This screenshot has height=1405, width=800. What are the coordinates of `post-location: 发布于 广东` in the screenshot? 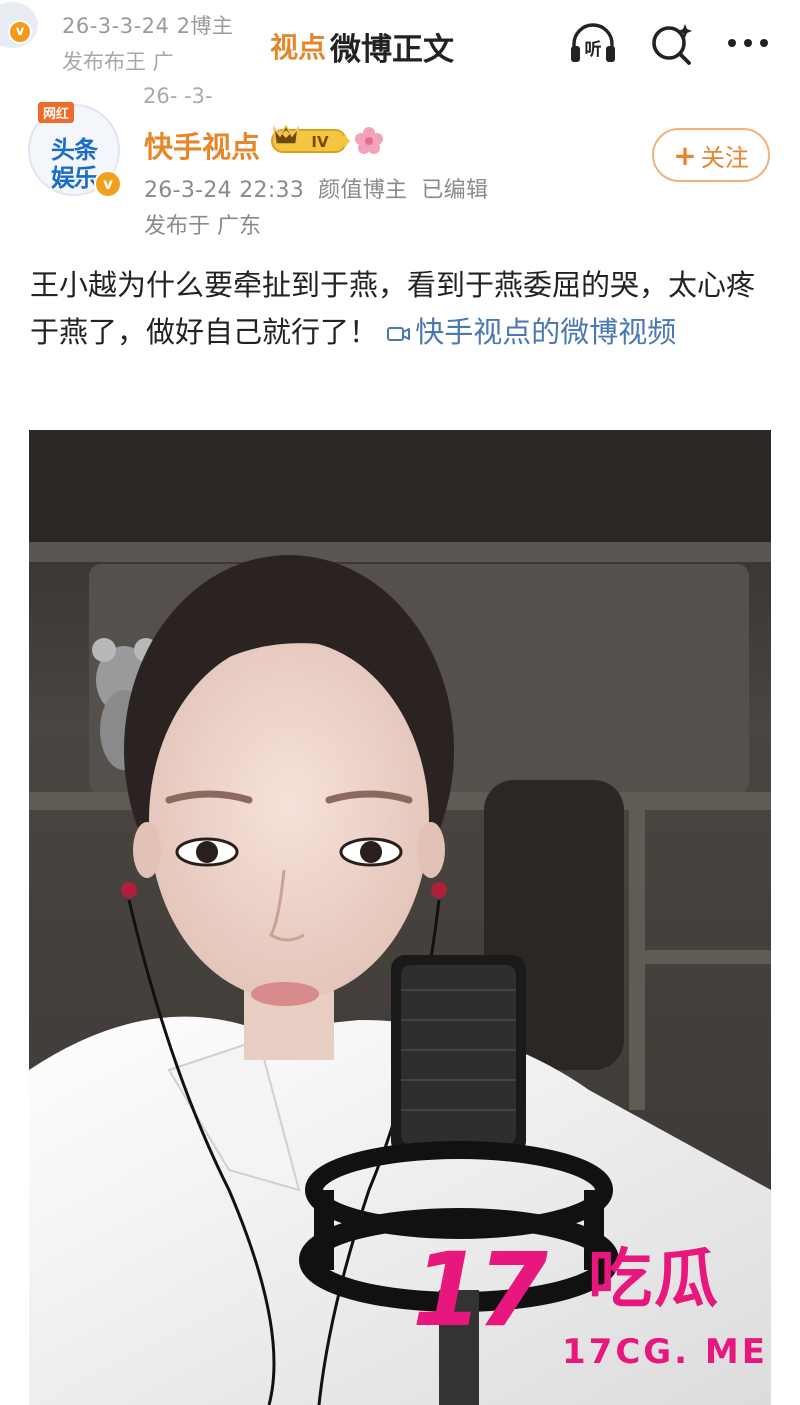 It's located at (202, 226).